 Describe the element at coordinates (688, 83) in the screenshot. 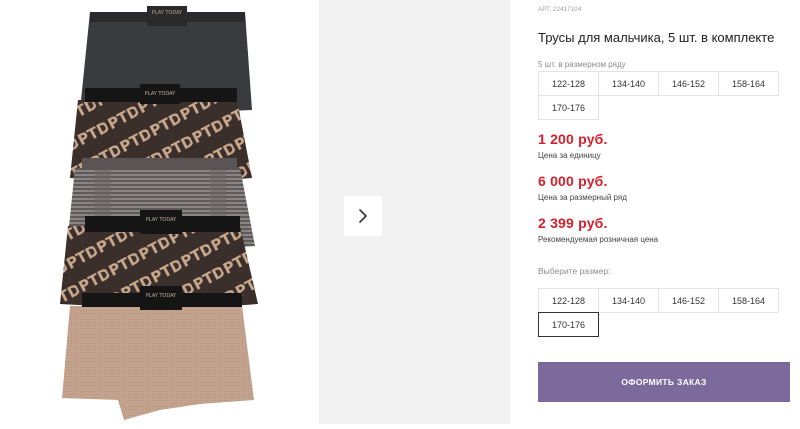

I see `set-size-146-152: 146-152` at that location.